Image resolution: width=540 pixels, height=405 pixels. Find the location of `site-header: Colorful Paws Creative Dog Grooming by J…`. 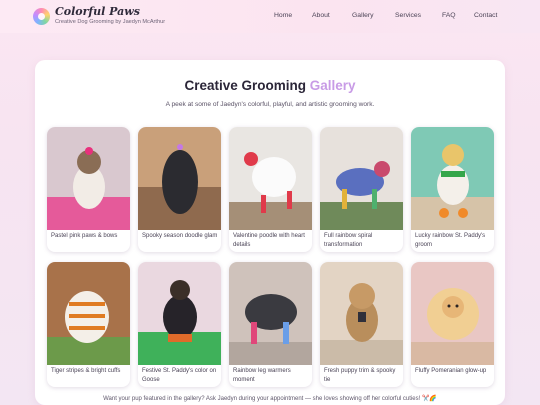

site-header: Colorful Paws Creative Dog Grooming by J… is located at coordinates (270, 16).